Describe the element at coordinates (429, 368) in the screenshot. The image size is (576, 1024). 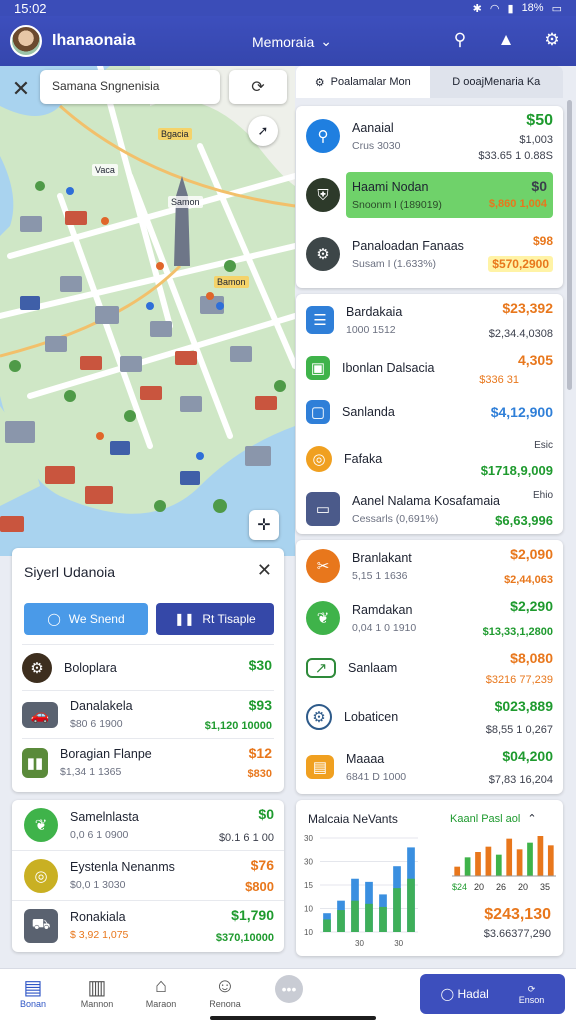
I see `list-item: ▣ Ibonlan Dalsacia 4,305 $336 31` at that location.